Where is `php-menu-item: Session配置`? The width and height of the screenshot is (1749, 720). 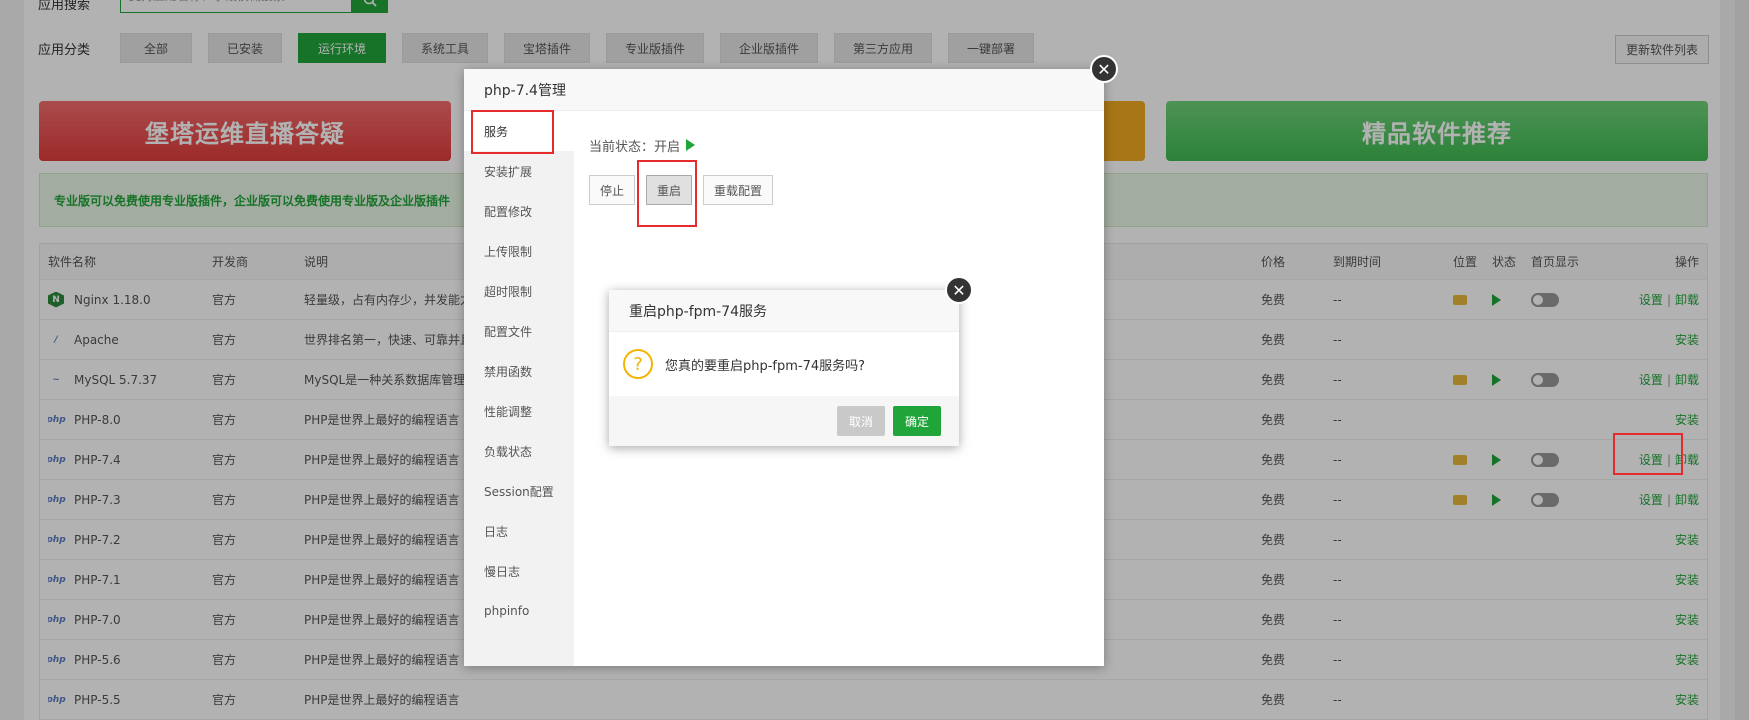
php-menu-item: Session配置 is located at coordinates (519, 491).